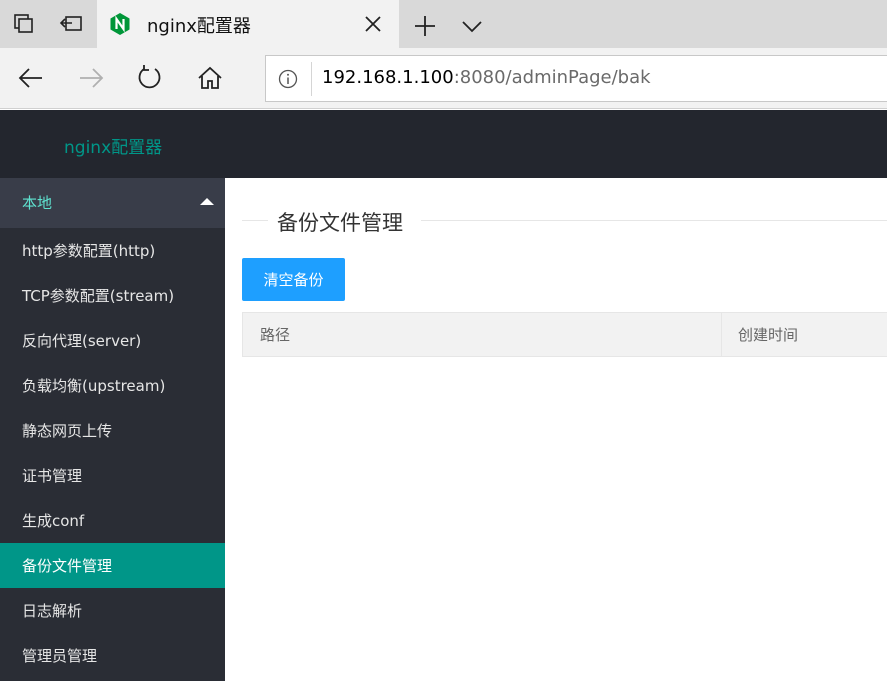 Image resolution: width=887 pixels, height=681 pixels. What do you see at coordinates (60, 656) in the screenshot?
I see `sidebar-item-label: 管理员管理` at bounding box center [60, 656].